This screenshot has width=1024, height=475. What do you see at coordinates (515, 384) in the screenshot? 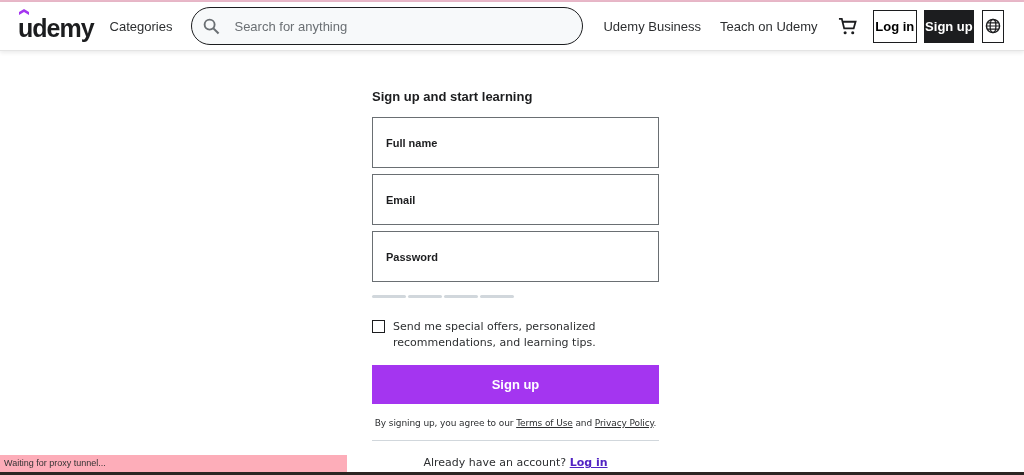
I see `signup-submit-button: Sign up` at bounding box center [515, 384].